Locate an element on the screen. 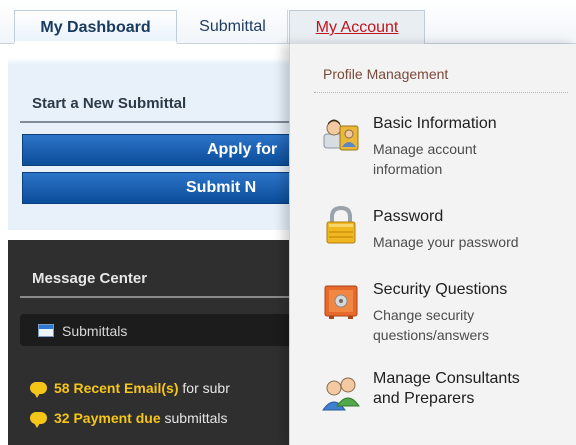 This screenshot has width=576, height=445. menu-item-title: Security Questions is located at coordinates (440, 290).